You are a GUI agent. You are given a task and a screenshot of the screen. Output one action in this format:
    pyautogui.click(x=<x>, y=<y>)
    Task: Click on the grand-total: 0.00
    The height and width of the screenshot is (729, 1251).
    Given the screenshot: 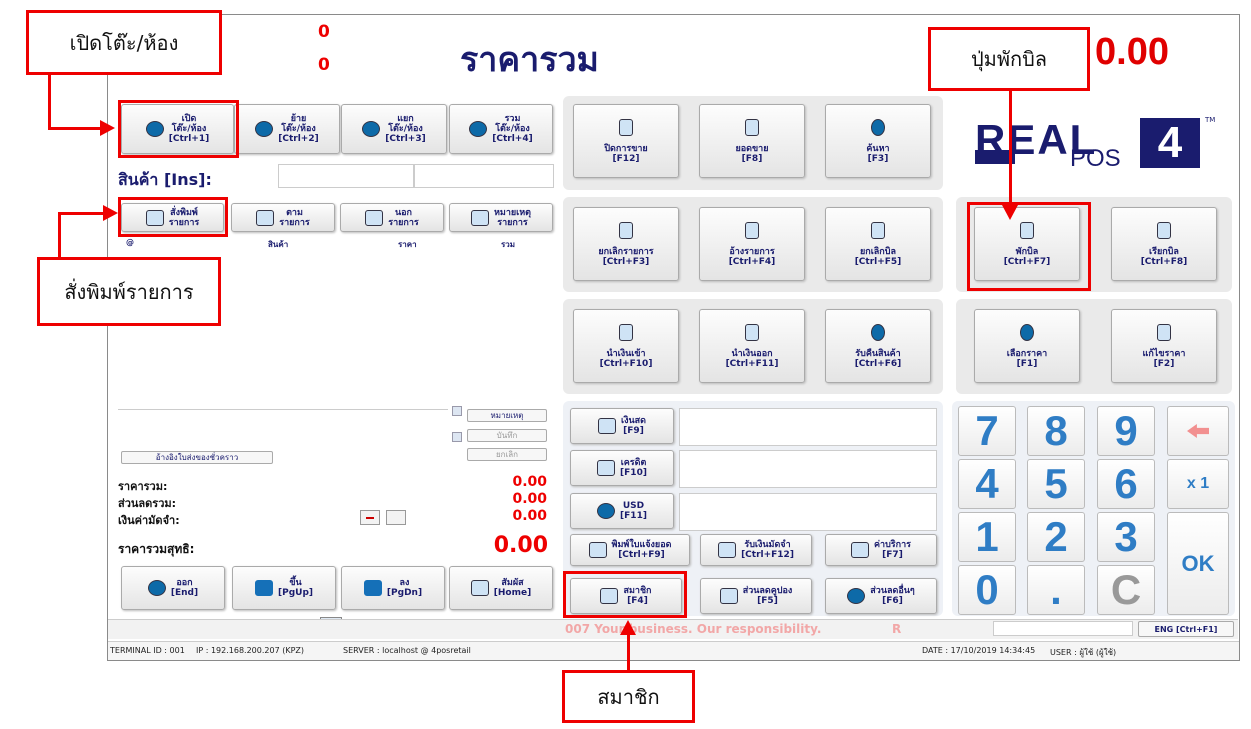 What is the action you would take?
    pyautogui.click(x=1132, y=52)
    